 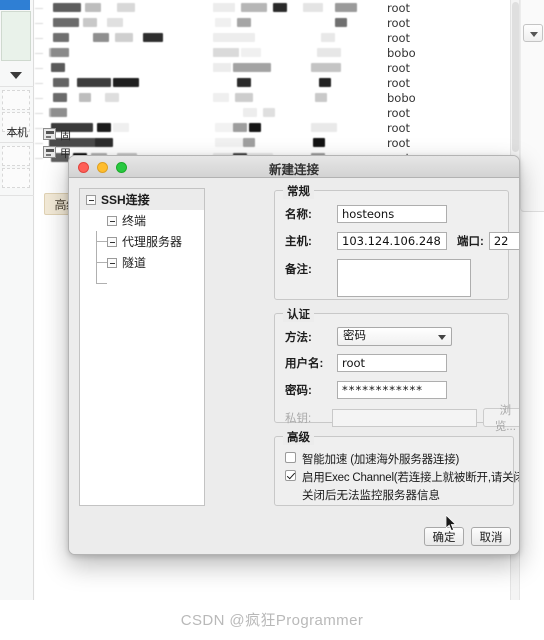 I want to click on background-scrollbar-thumb, so click(x=515, y=77).